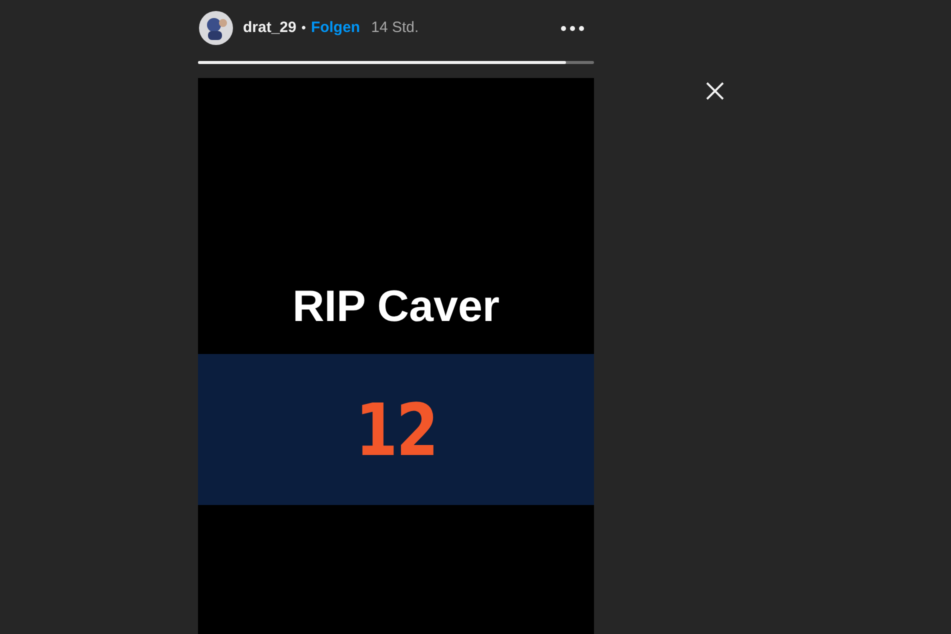 Image resolution: width=951 pixels, height=634 pixels. Describe the element at coordinates (395, 28) in the screenshot. I see `timestamp: 14 Std.` at that location.